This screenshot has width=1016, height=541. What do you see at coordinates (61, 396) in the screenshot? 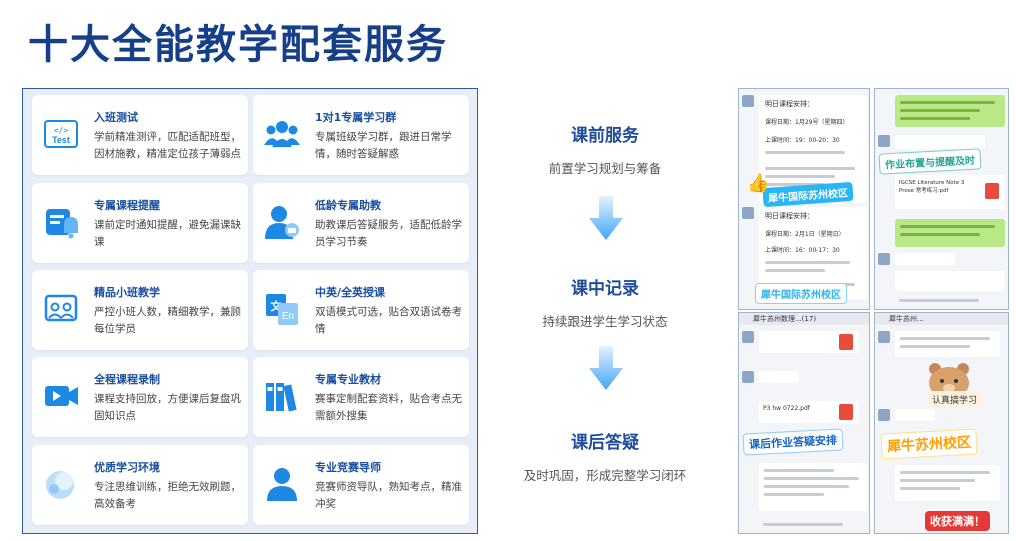
I see `video-icon` at bounding box center [61, 396].